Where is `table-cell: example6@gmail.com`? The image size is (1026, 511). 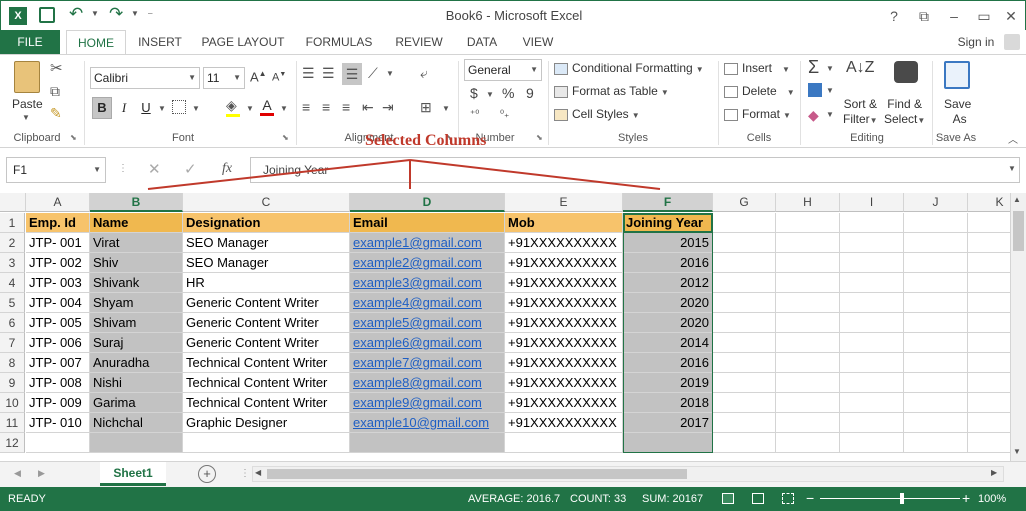
table-cell: example6@gmail.com is located at coordinates (427, 343).